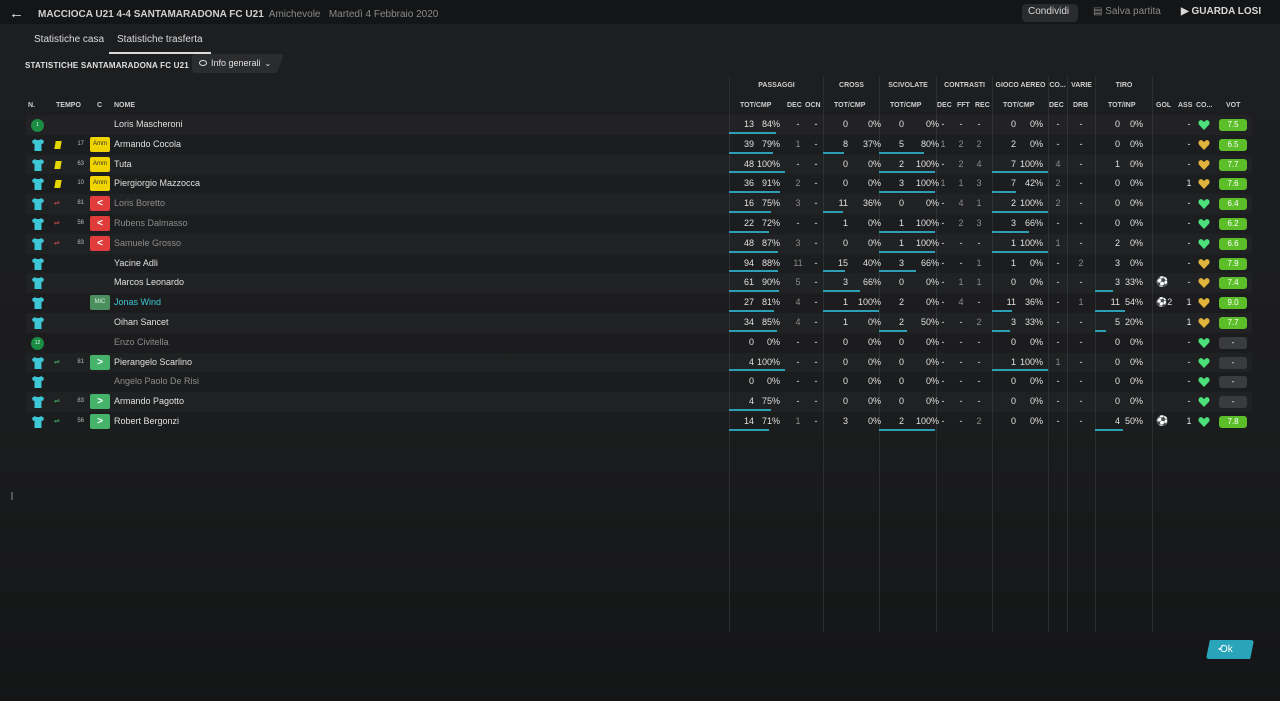  What do you see at coordinates (1233, 263) in the screenshot?
I see `player-rating: 7.9` at bounding box center [1233, 263].